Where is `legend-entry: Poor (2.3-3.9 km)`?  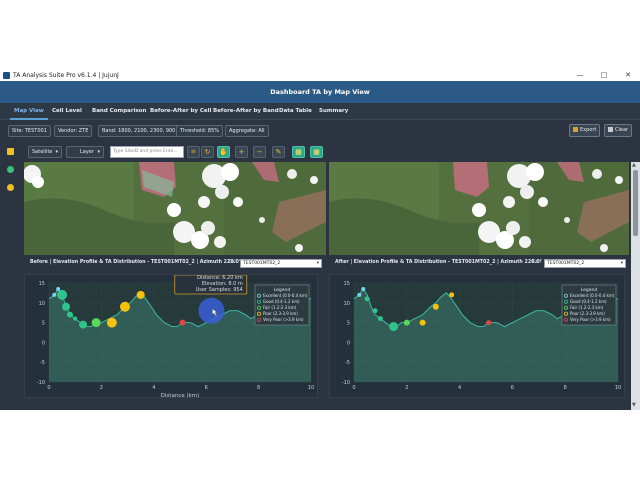 legend-entry: Poor (2.3-3.9 km) is located at coordinates (280, 313).